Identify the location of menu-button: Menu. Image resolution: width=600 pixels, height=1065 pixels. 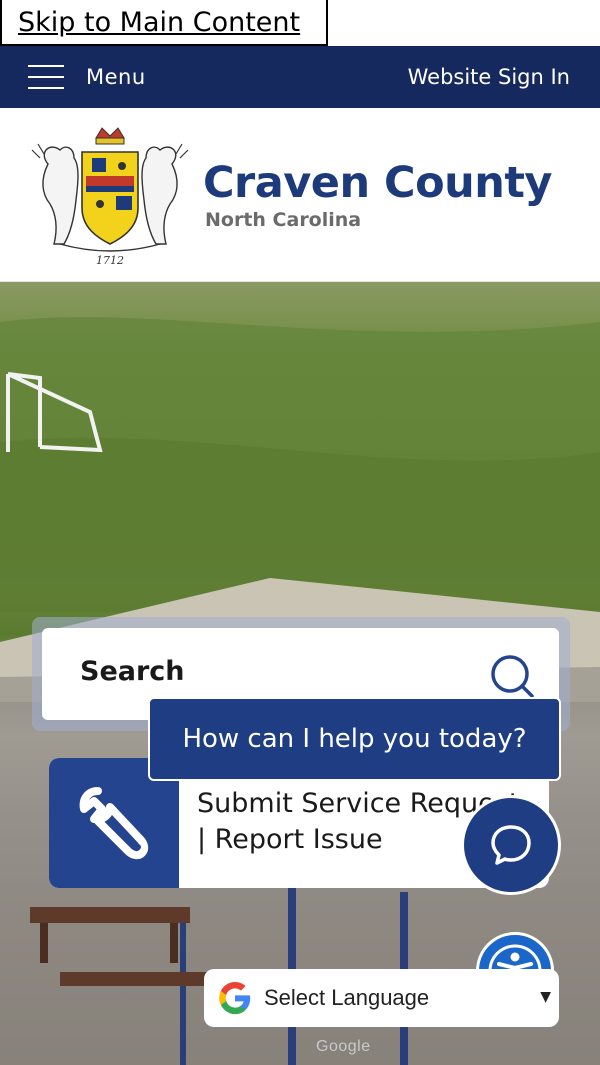
(87, 77).